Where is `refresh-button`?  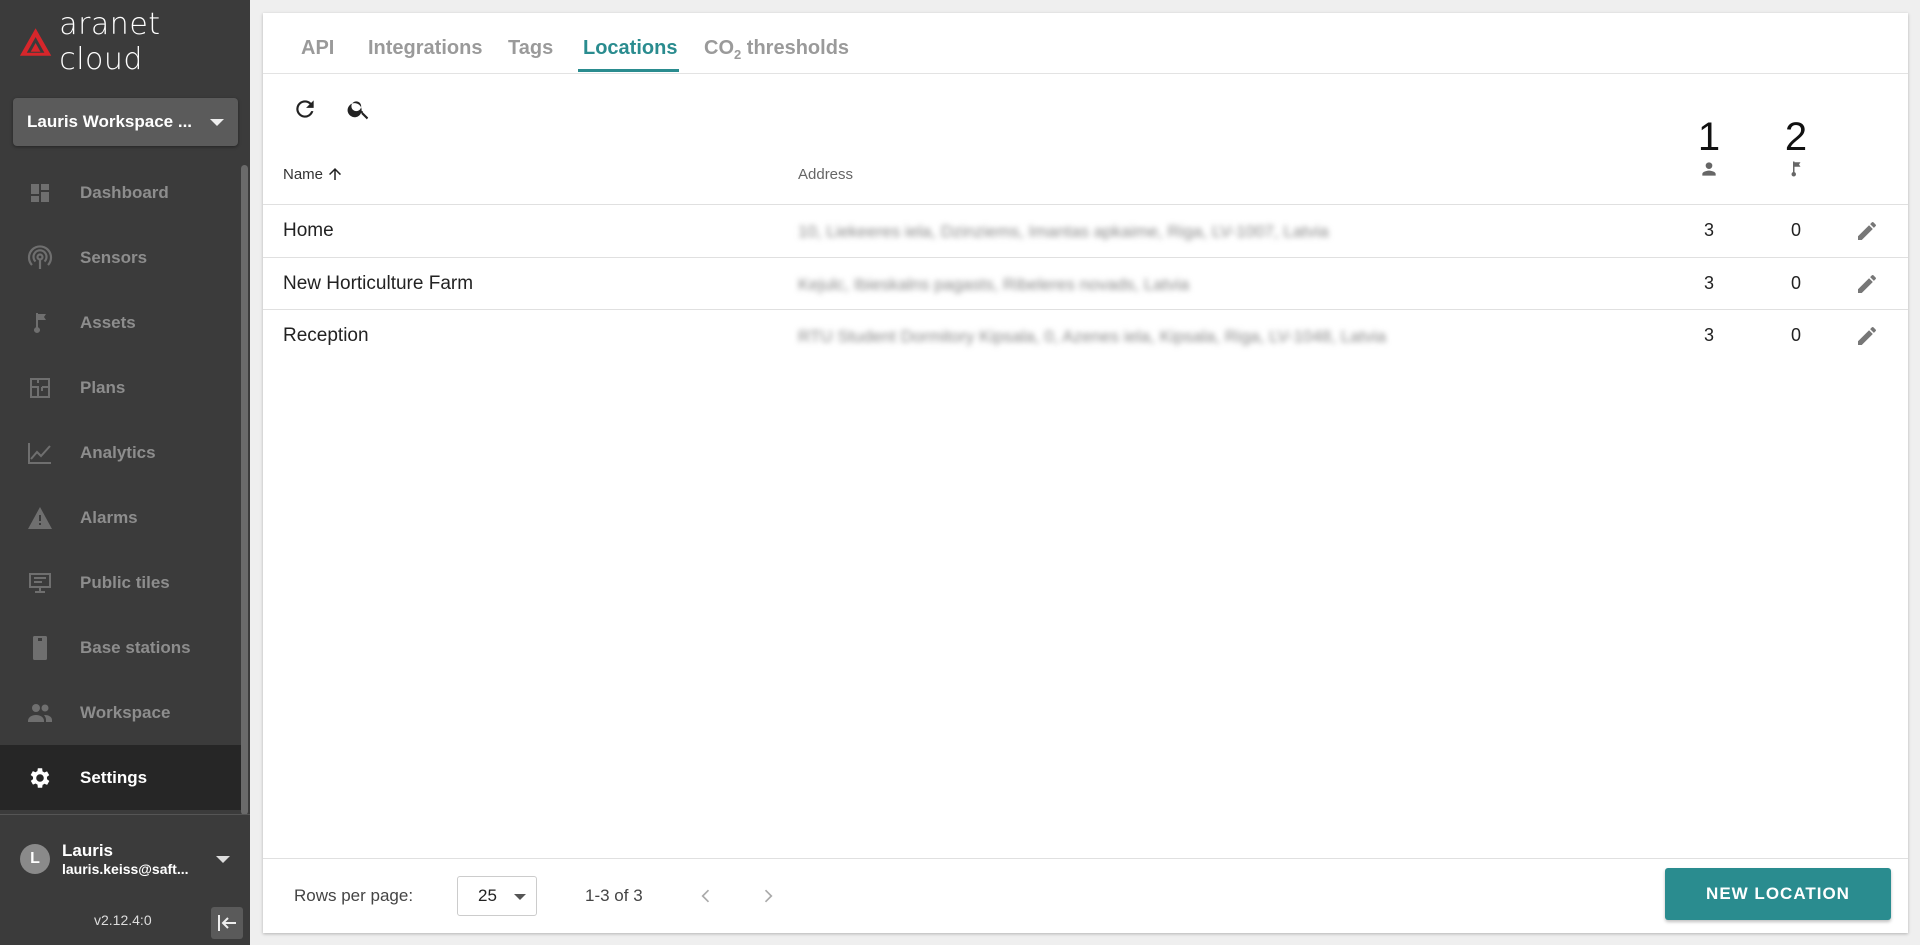
refresh-button is located at coordinates (305, 109).